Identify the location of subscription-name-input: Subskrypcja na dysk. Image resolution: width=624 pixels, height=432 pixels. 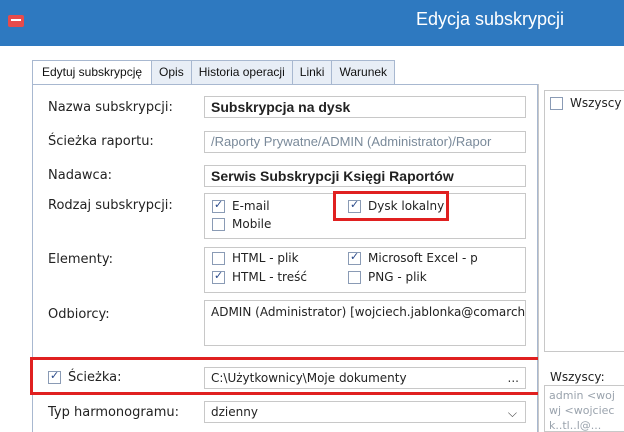
(365, 107).